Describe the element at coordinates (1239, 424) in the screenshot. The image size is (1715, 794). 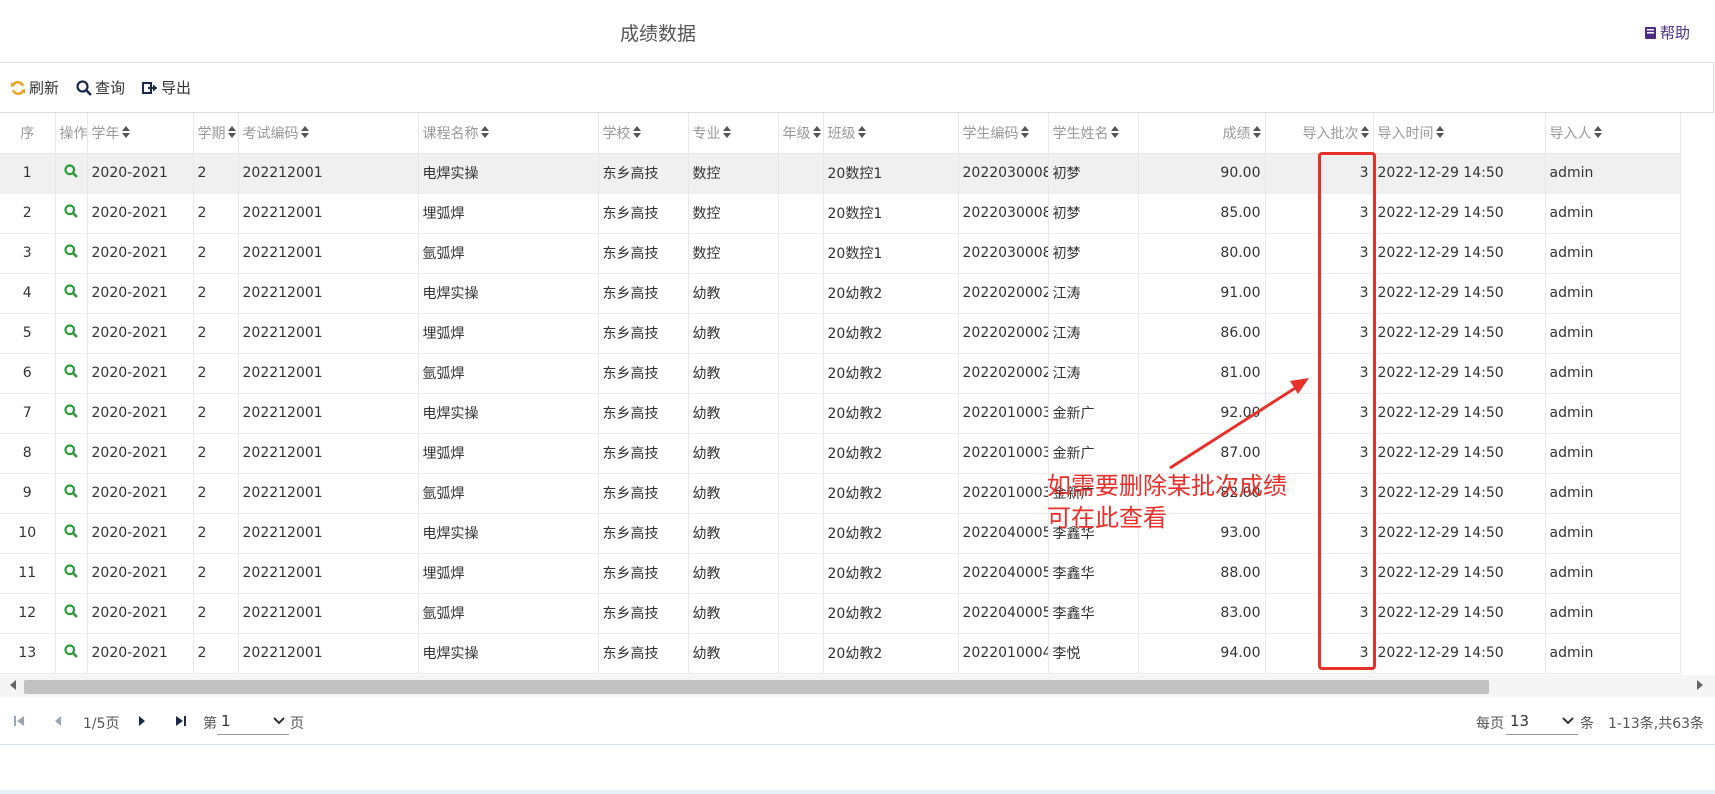
I see `annotation-arrow` at that location.